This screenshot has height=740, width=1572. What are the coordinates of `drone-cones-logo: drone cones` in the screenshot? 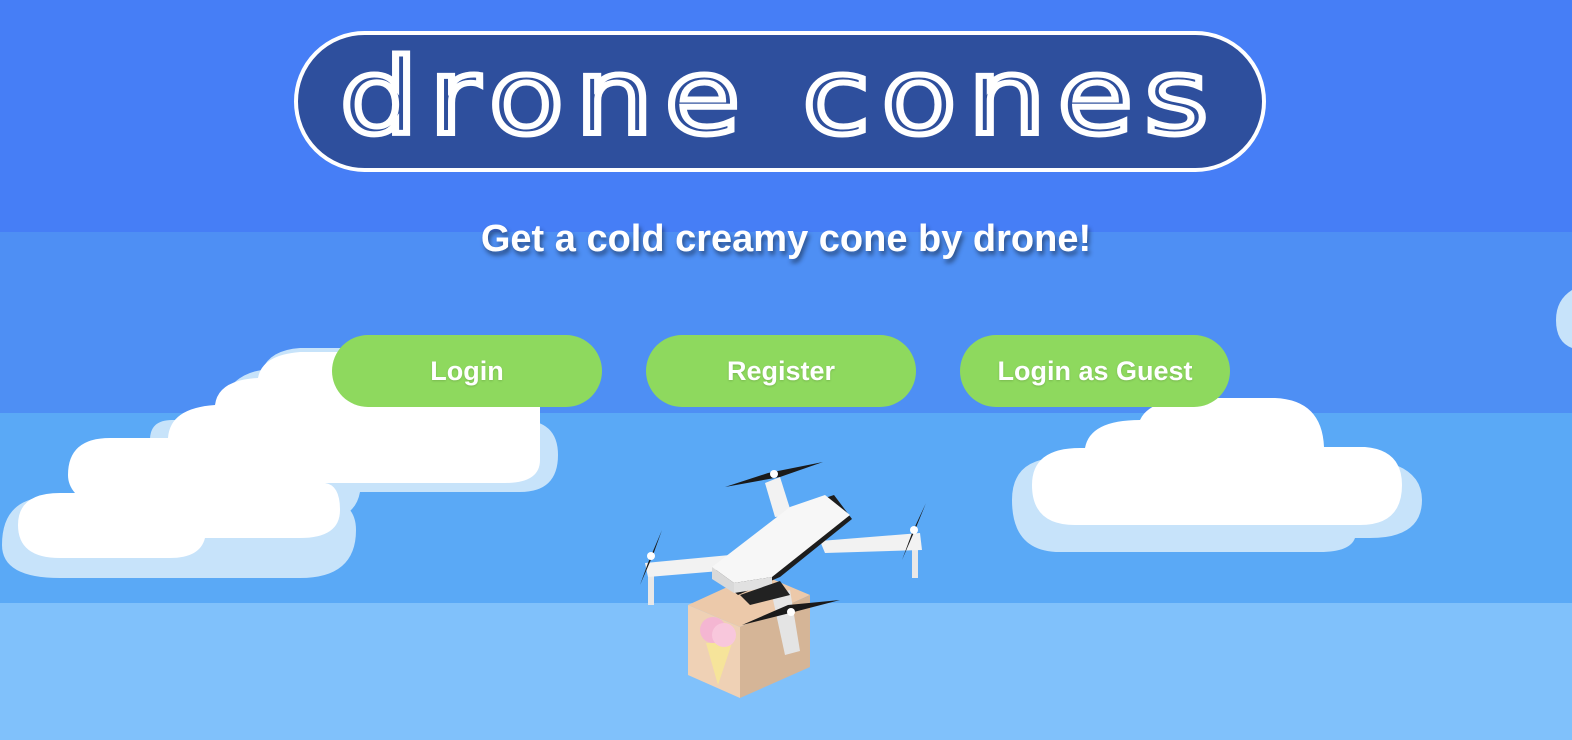 It's located at (780, 101).